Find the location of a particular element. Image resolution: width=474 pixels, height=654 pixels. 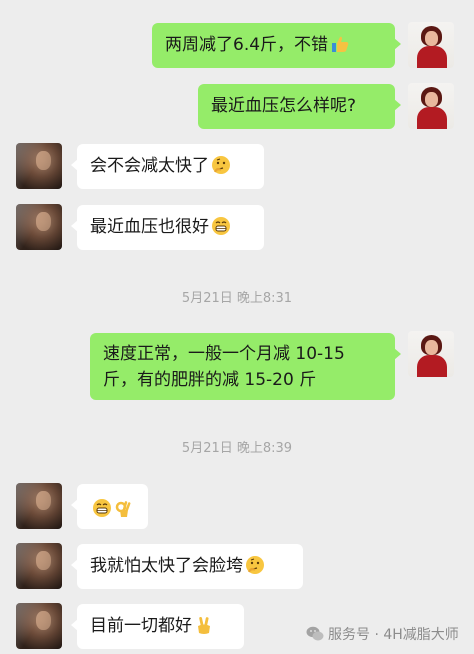

incoming-message: 我就怕太快了会脸垮 is located at coordinates (187, 566).